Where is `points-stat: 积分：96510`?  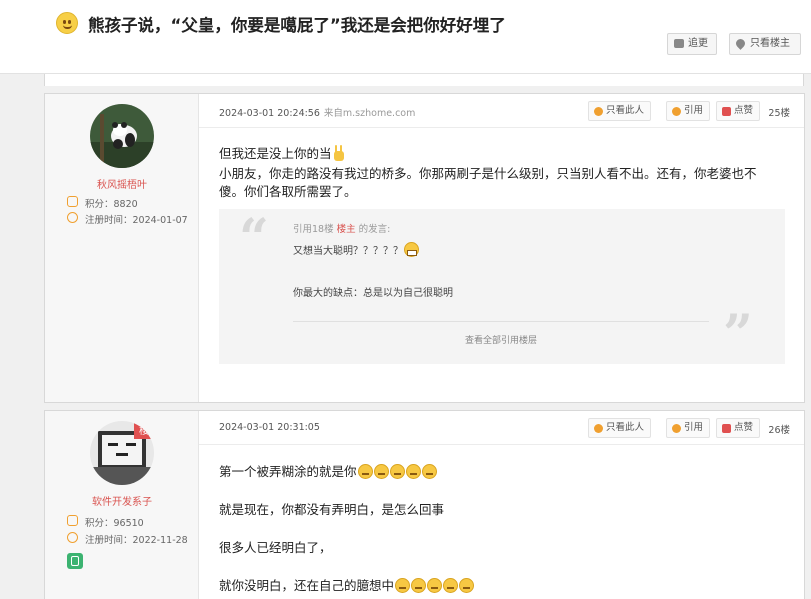
points-stat: 积分：96510 is located at coordinates (105, 522).